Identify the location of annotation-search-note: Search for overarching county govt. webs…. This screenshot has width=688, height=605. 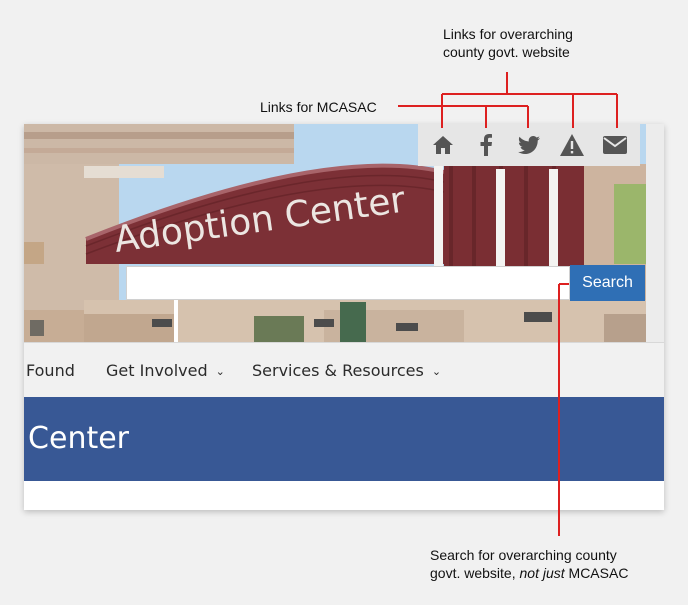
(529, 564).